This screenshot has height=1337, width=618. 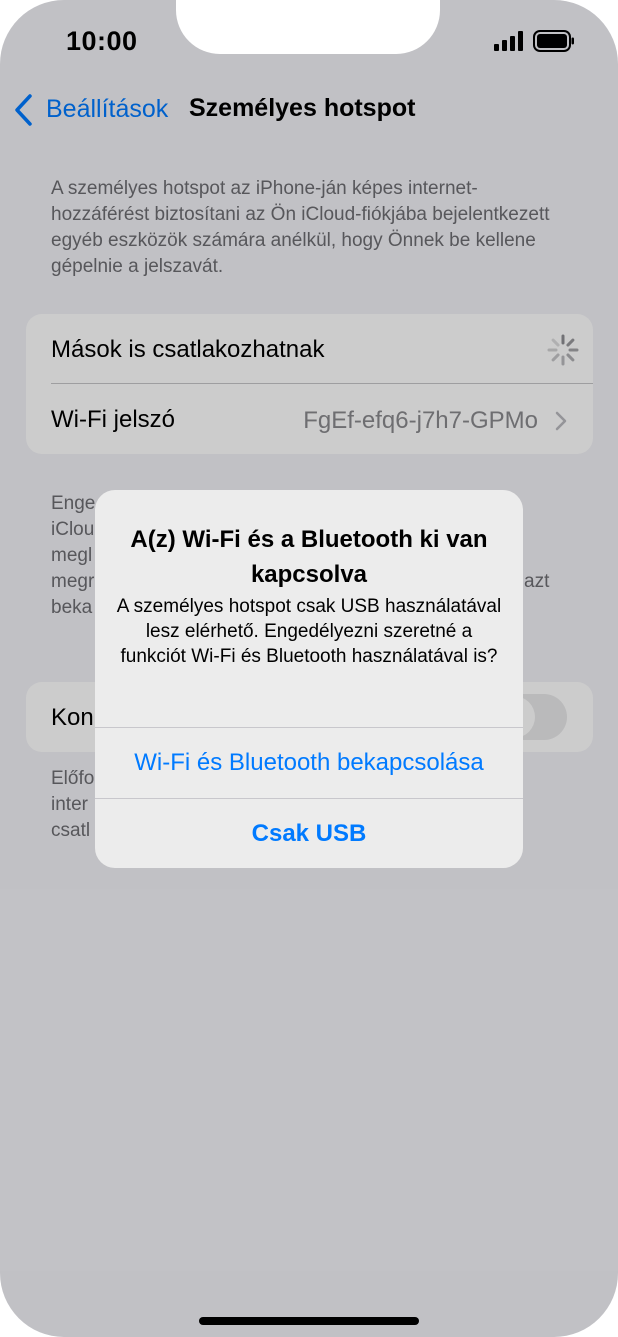 What do you see at coordinates (309, 833) in the screenshot?
I see `usb-only-button: Csak USB` at bounding box center [309, 833].